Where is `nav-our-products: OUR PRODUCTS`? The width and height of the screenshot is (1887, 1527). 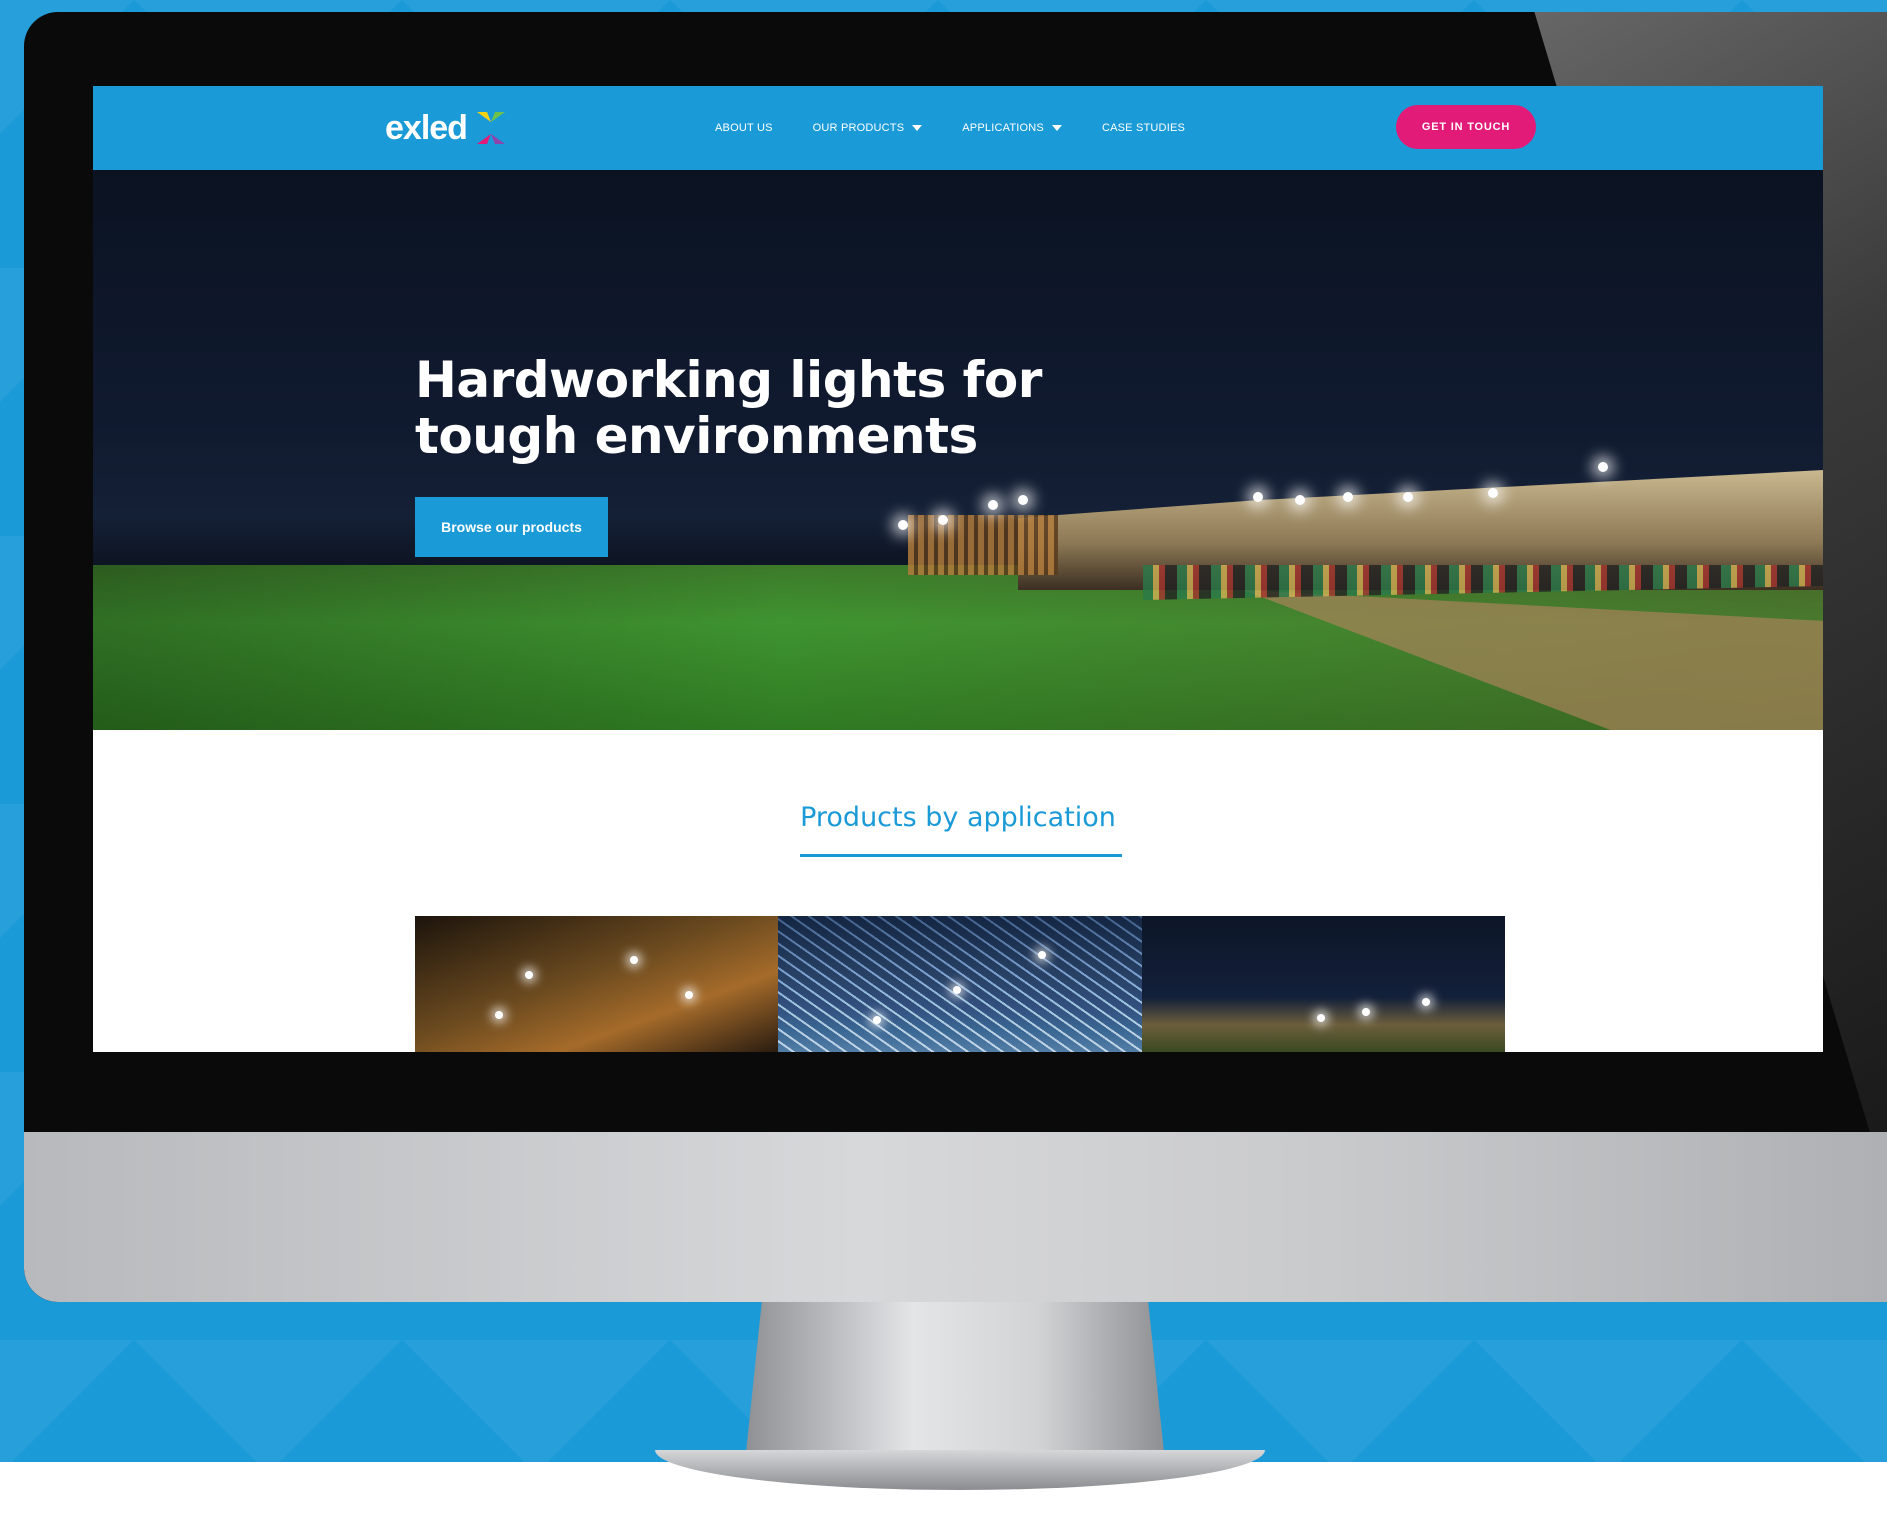
nav-our-products: OUR PRODUCTS is located at coordinates (868, 128).